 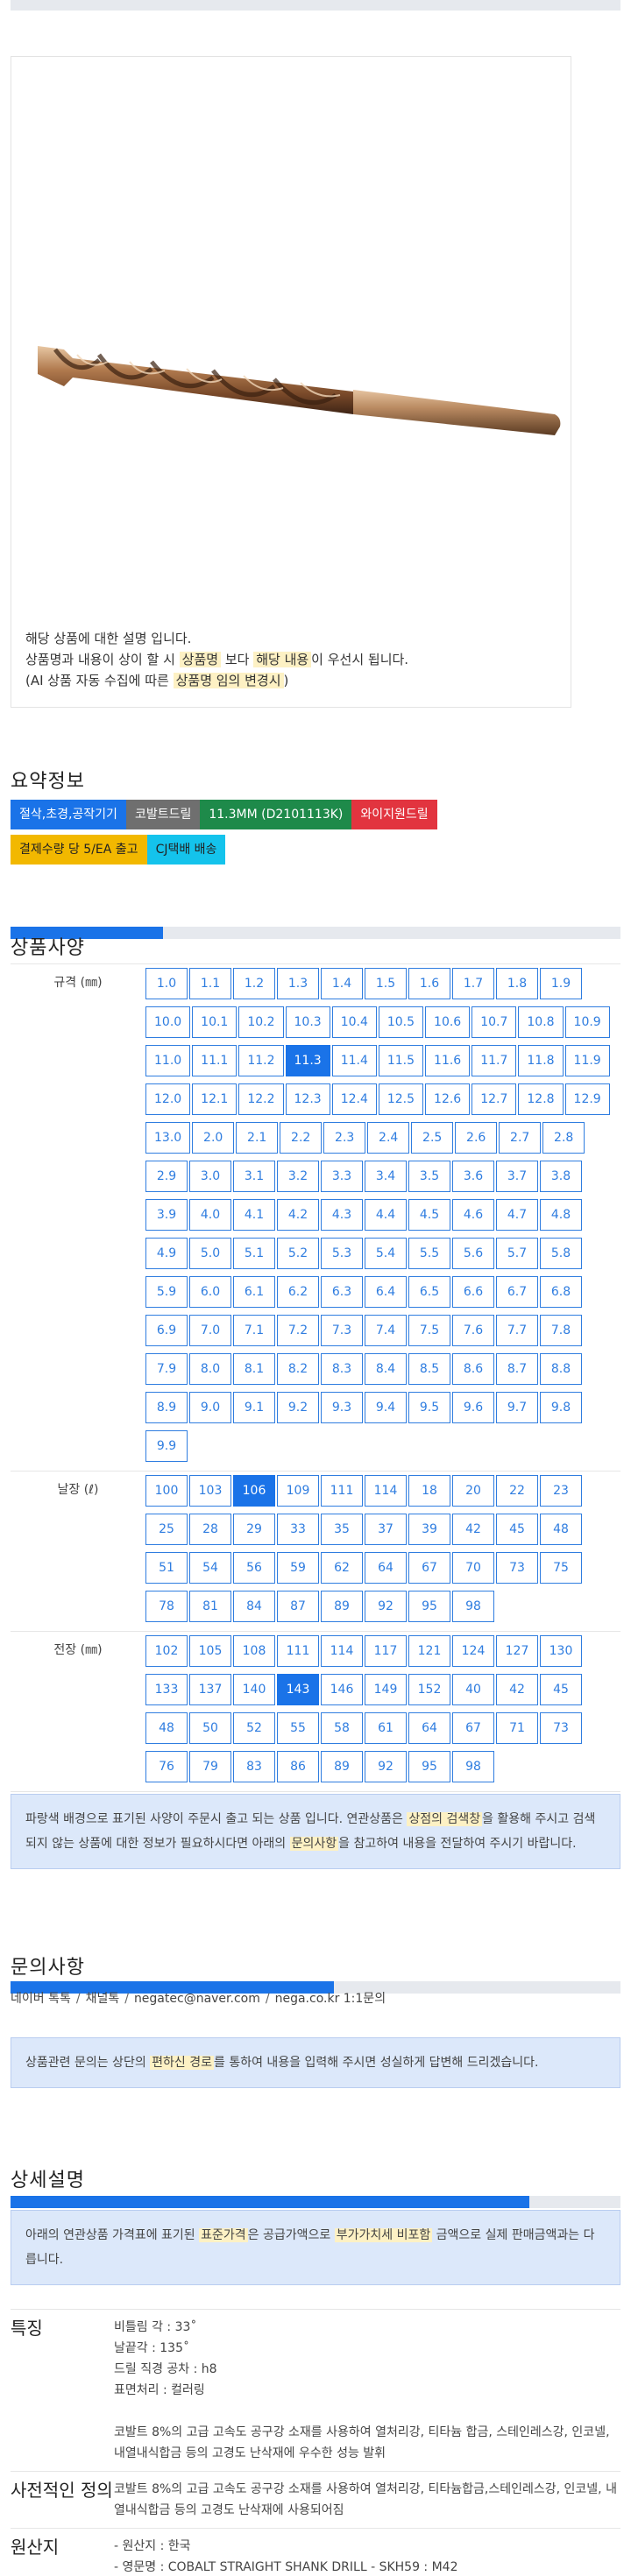 What do you see at coordinates (254, 1407) in the screenshot?
I see `spec-option-button: 9.1` at bounding box center [254, 1407].